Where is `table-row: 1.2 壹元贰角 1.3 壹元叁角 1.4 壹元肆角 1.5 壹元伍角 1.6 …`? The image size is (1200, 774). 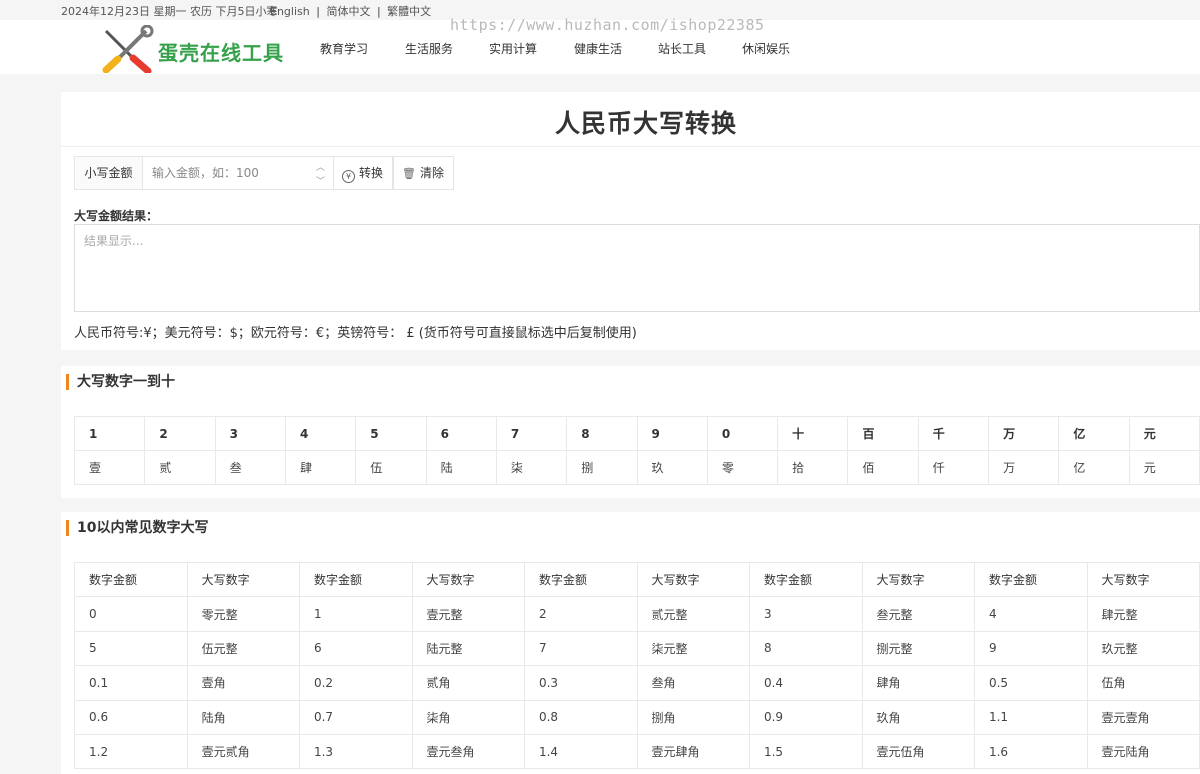 table-row: 1.2 壹元贰角 1.3 壹元叁角 1.4 壹元肆角 1.5 壹元伍角 1.6 … is located at coordinates (637, 751).